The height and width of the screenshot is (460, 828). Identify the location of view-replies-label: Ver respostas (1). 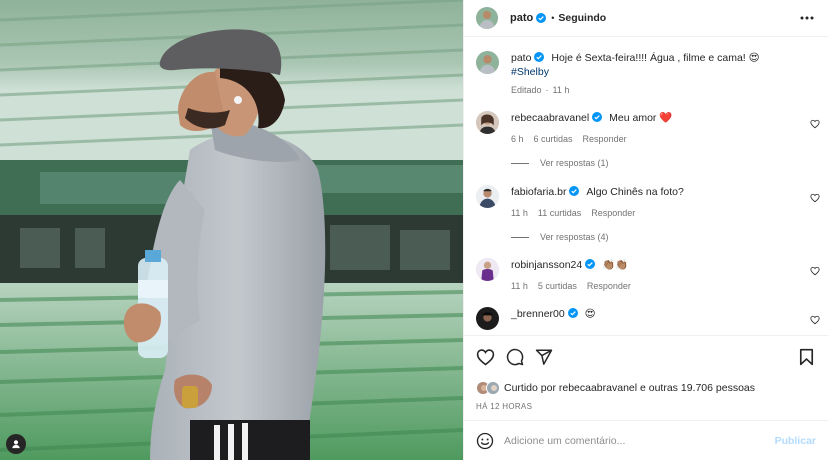
(574, 163).